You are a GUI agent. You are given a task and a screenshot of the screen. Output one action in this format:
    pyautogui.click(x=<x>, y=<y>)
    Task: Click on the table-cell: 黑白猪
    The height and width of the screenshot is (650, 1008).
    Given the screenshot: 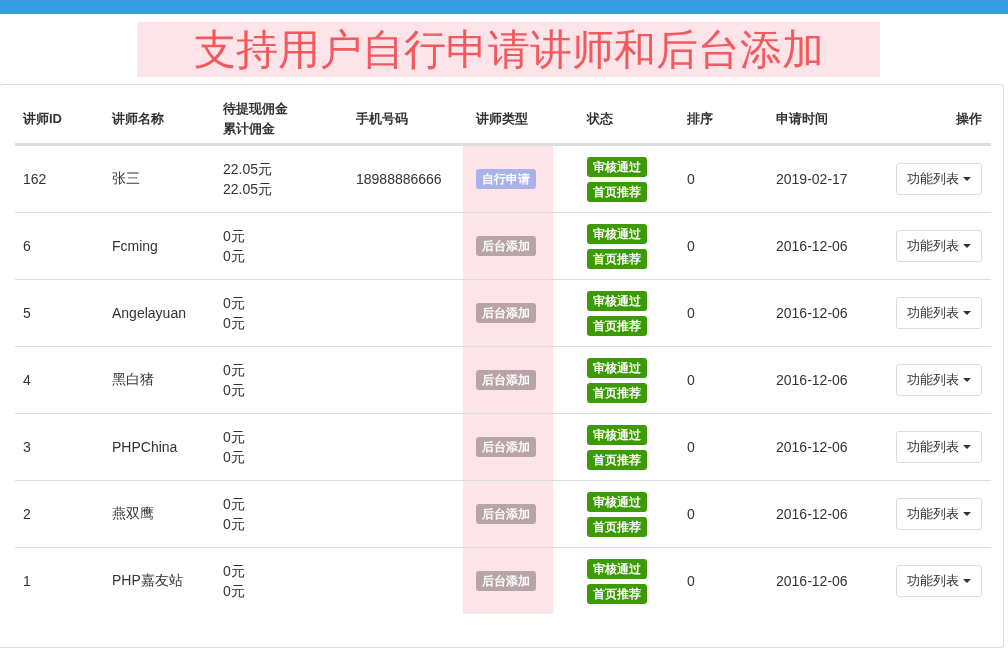 What is the action you would take?
    pyautogui.click(x=133, y=380)
    